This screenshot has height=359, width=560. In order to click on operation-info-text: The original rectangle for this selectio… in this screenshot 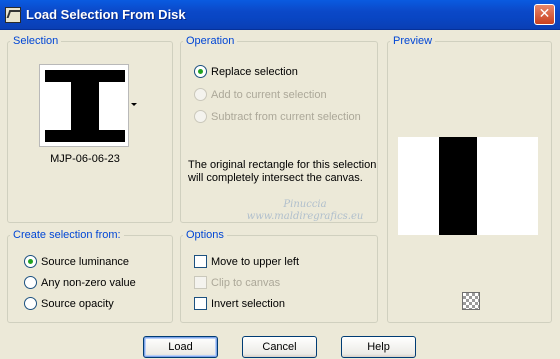, I will do `click(282, 171)`.